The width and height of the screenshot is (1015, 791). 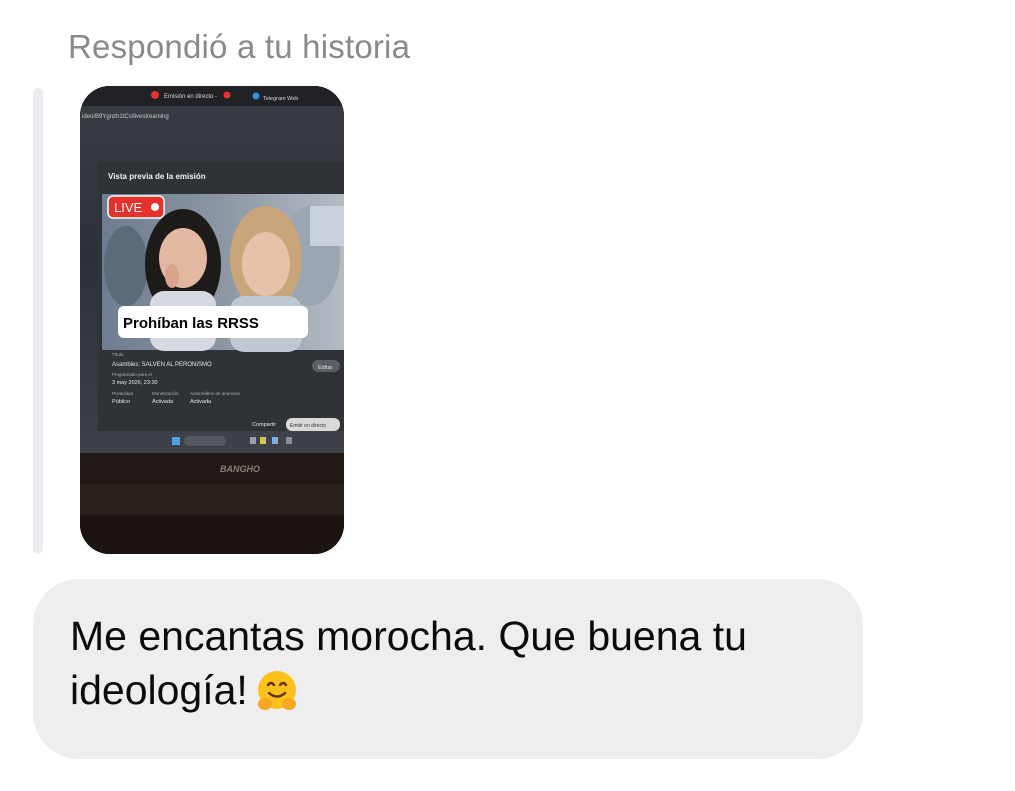 What do you see at coordinates (201, 402) in the screenshot?
I see `stream-ads: Activada` at bounding box center [201, 402].